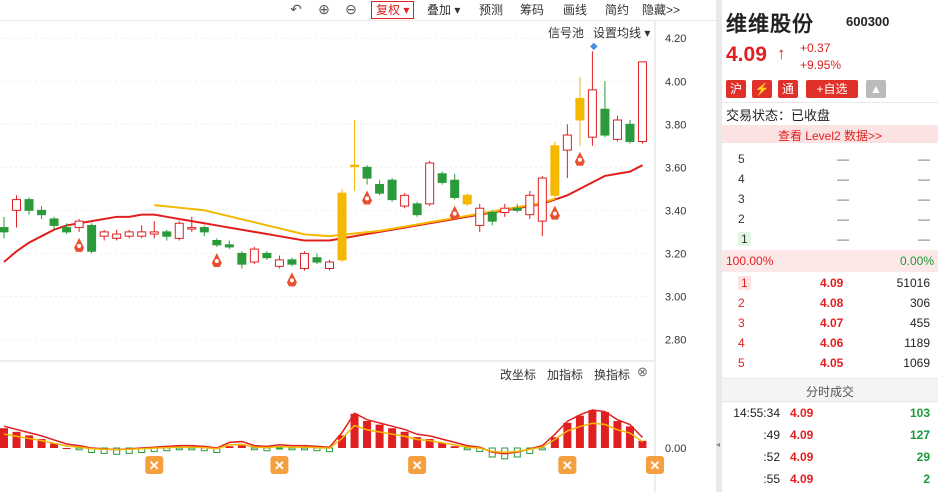  I want to click on jianyue-button: 简约, so click(617, 10).